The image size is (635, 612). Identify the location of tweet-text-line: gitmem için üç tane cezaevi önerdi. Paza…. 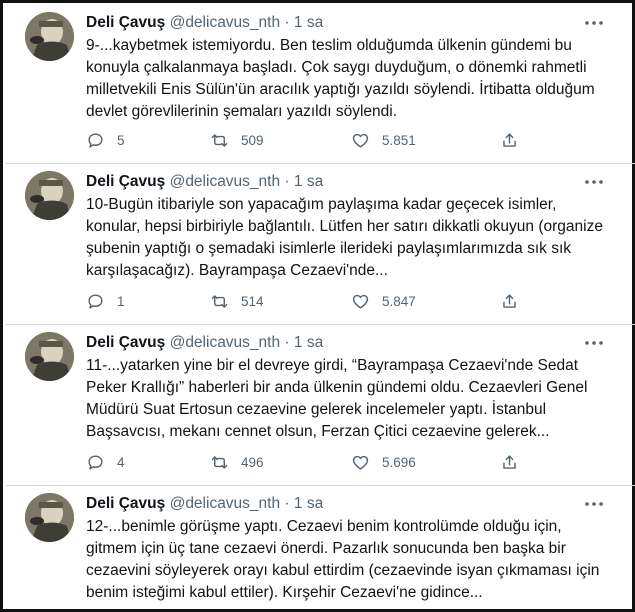
(326, 548).